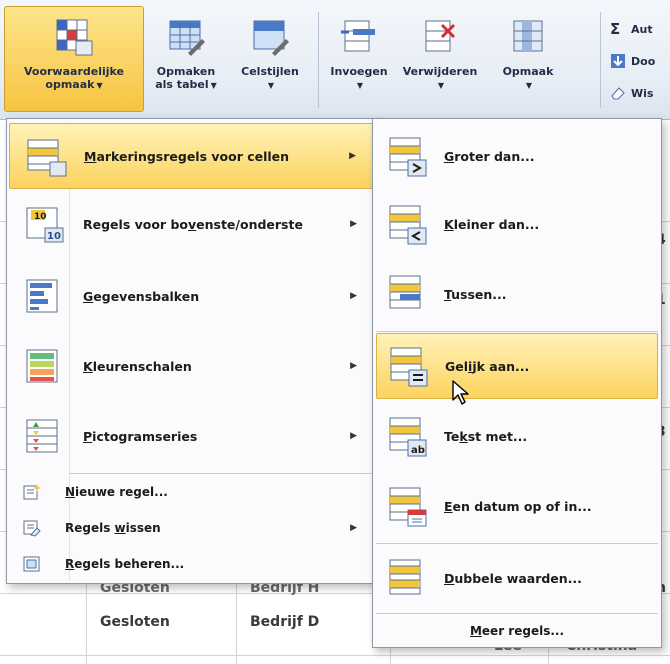 This screenshot has height=664, width=670. What do you see at coordinates (642, 93) in the screenshot?
I see `ribbon-small-label: Wis` at bounding box center [642, 93].